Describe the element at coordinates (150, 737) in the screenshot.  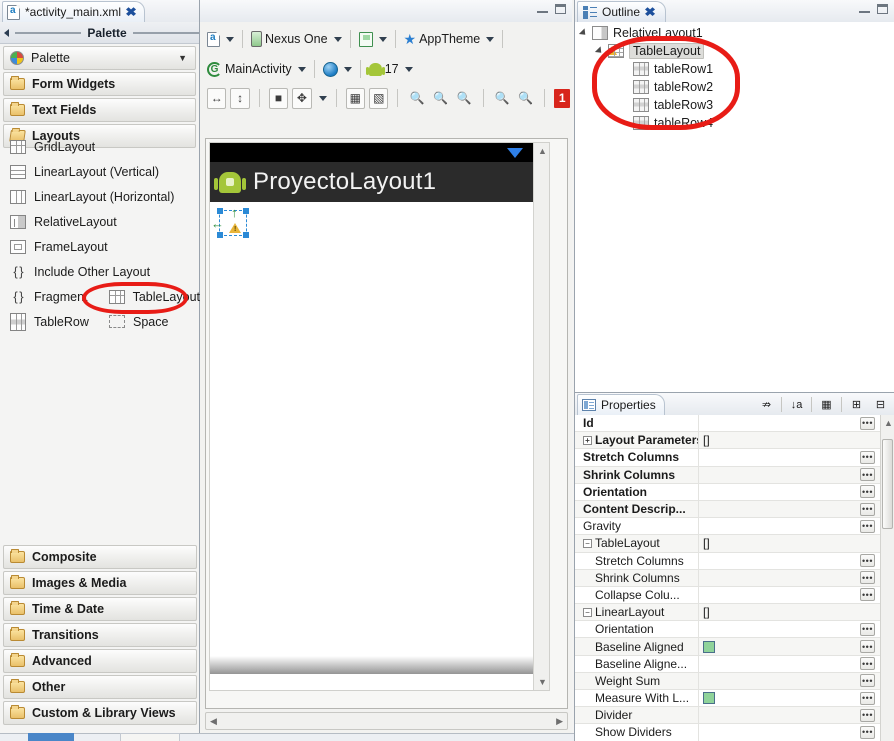
I see `bottom-tab-xml` at that location.